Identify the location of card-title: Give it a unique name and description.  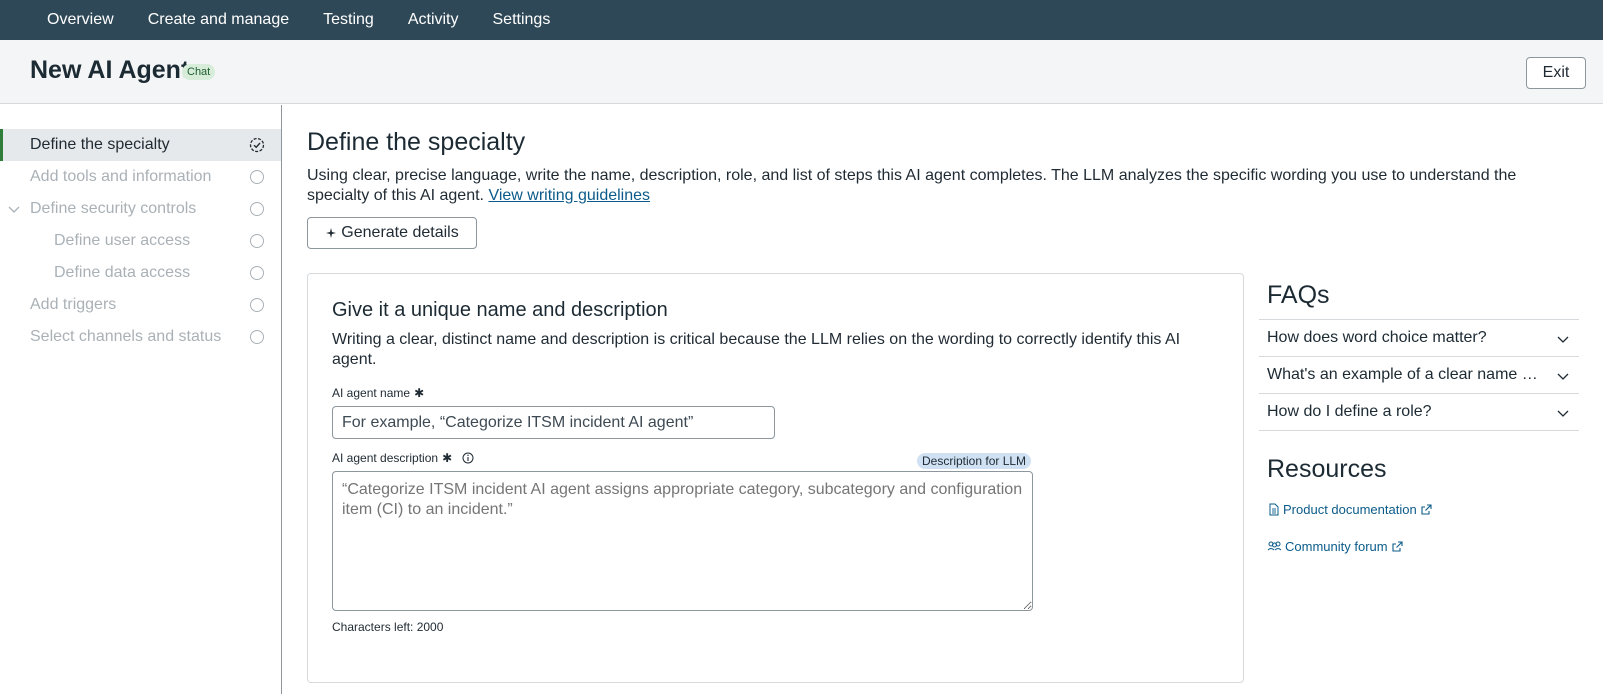
(500, 310).